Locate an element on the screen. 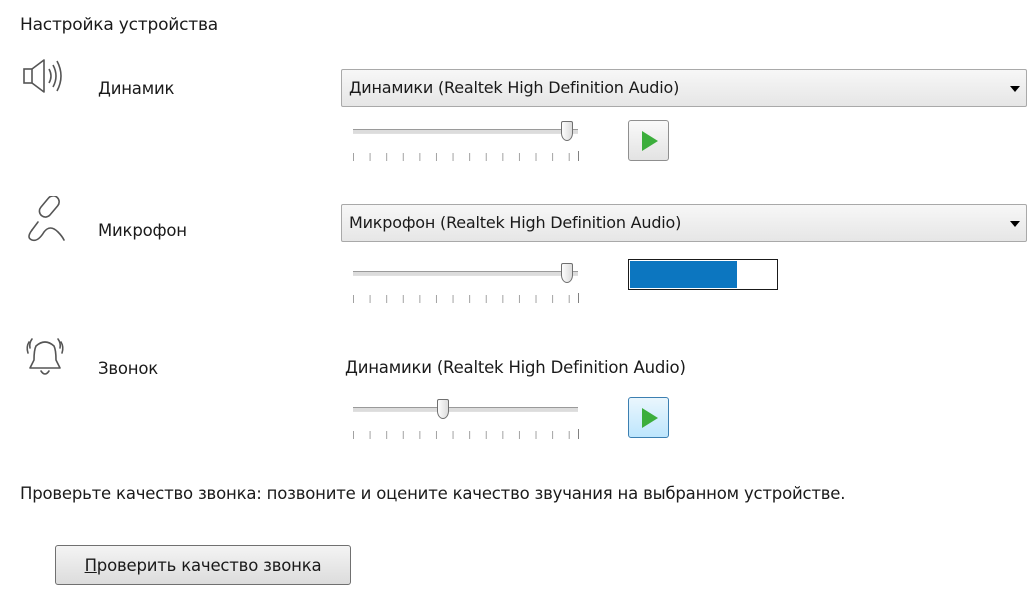 This screenshot has height=592, width=1028. microphone-device-select: Микрофон (Realtek High Definition Audio) is located at coordinates (684, 223).